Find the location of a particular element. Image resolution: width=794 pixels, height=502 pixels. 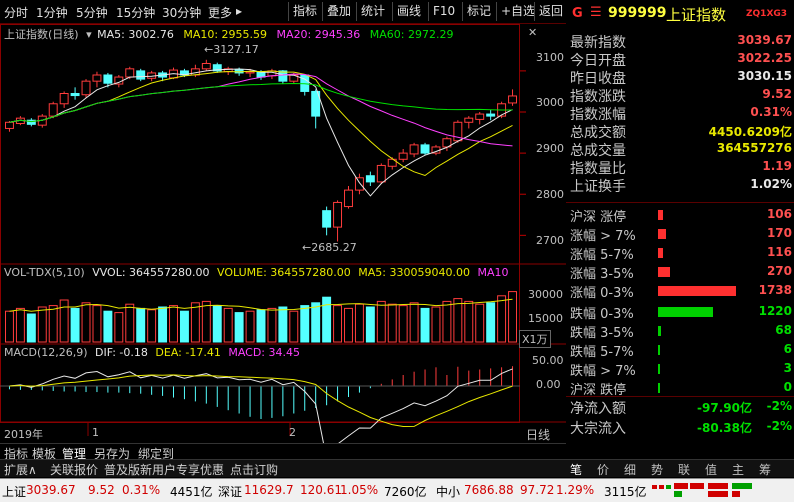

breadth-row: 跌幅 > 7% 3 is located at coordinates (681, 369).